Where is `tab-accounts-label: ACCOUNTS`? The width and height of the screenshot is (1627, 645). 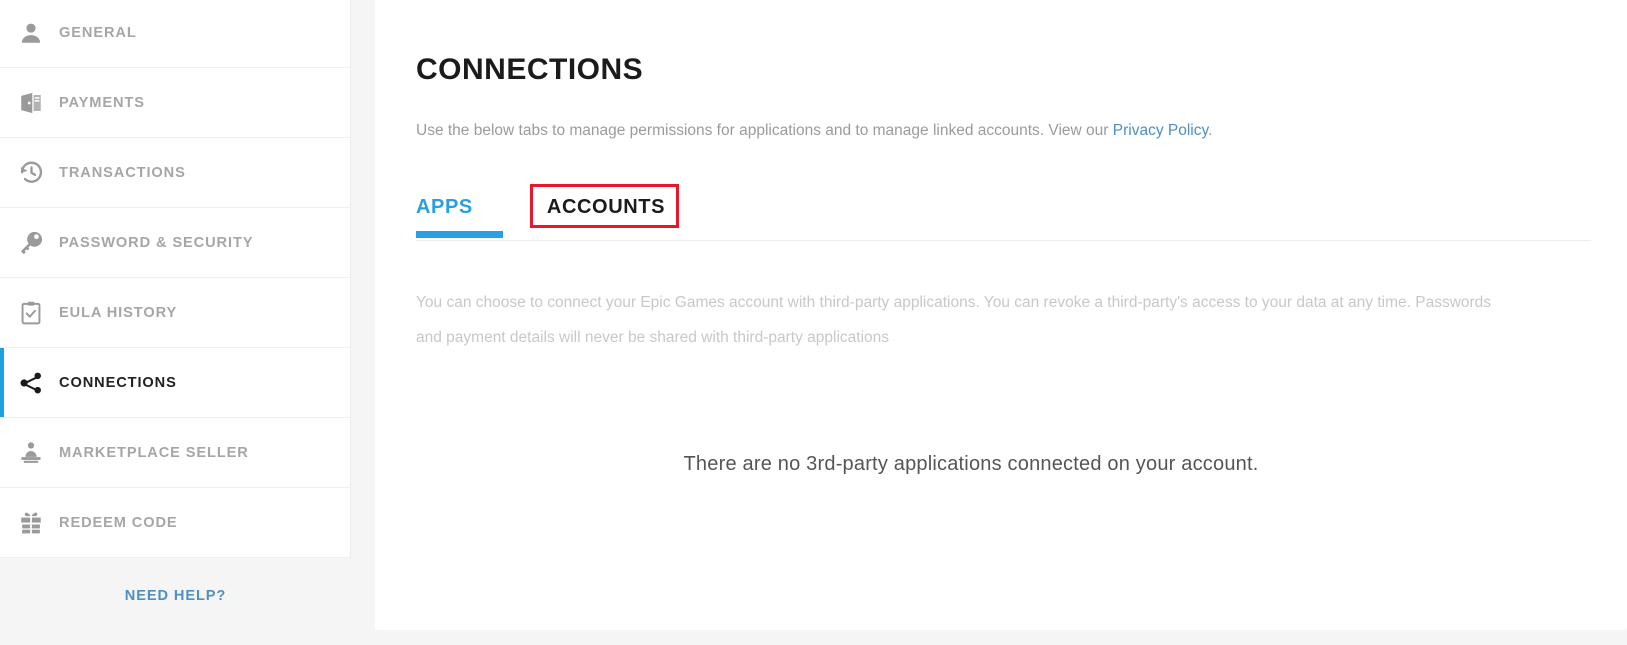
tab-accounts-label: ACCOUNTS is located at coordinates (606, 206).